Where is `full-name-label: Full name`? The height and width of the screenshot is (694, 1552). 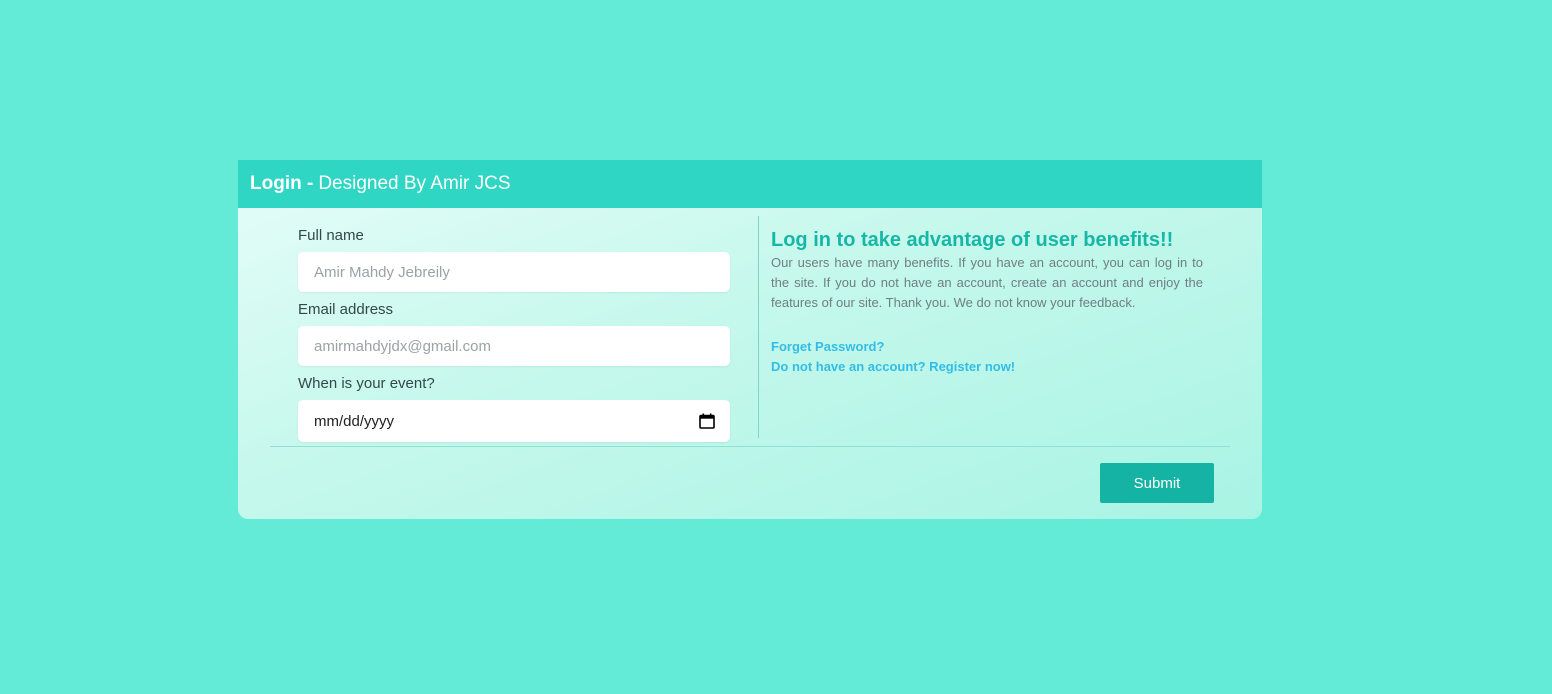 full-name-label: Full name is located at coordinates (331, 235).